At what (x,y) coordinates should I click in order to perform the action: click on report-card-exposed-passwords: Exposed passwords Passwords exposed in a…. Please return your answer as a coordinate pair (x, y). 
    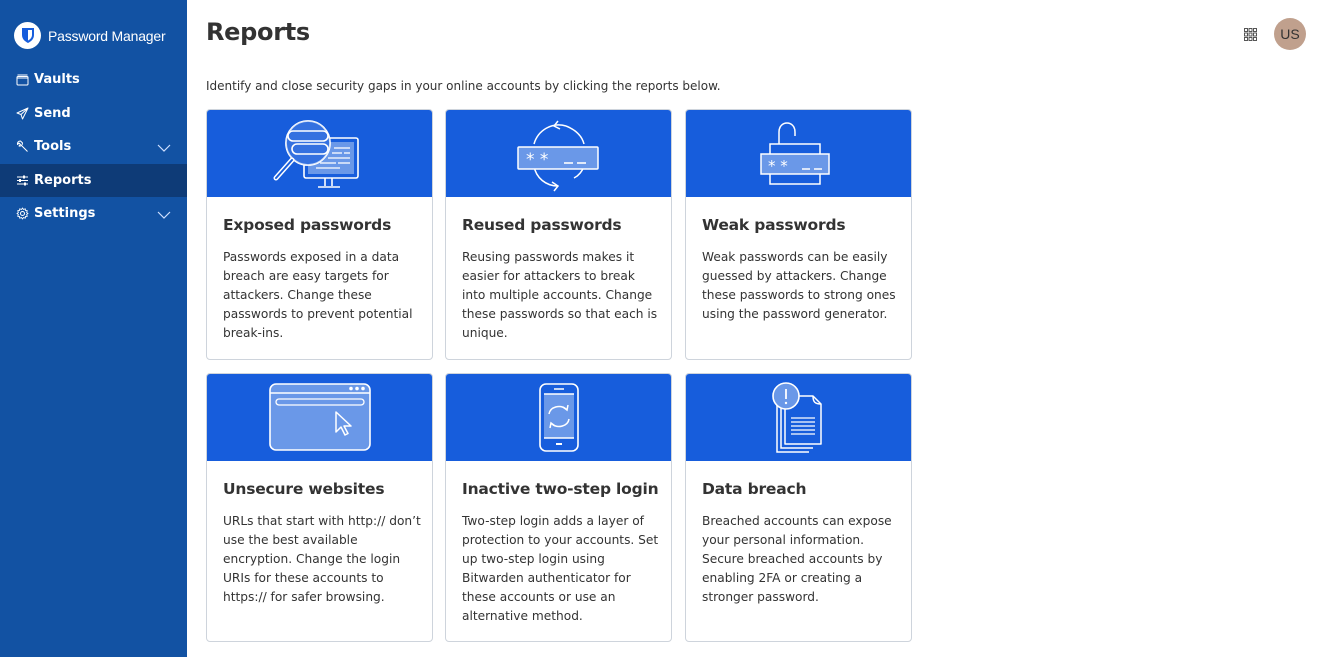
    Looking at the image, I should click on (319, 234).